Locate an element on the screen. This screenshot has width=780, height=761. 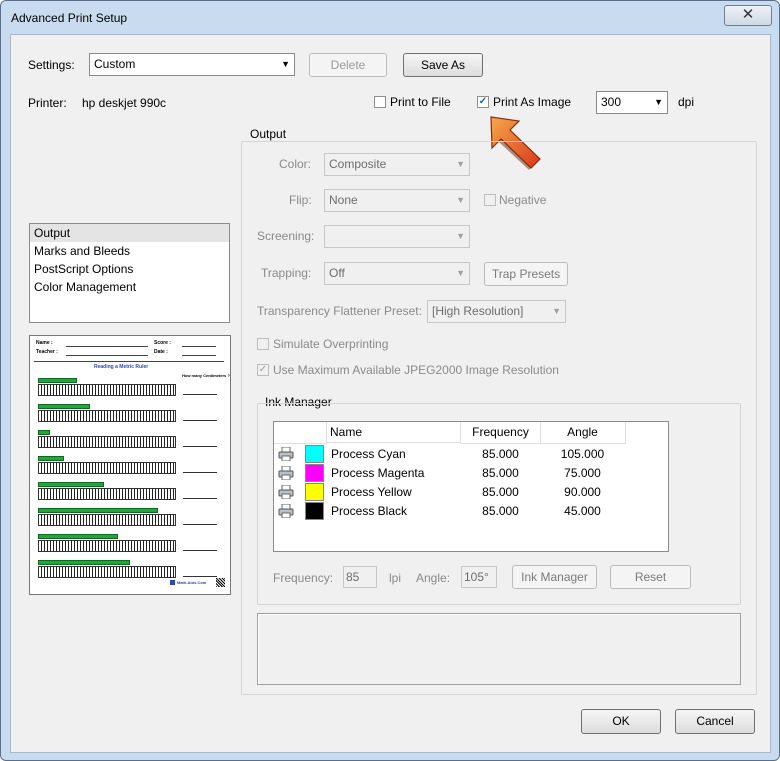
sidebar-item-output: Output is located at coordinates (129, 233).